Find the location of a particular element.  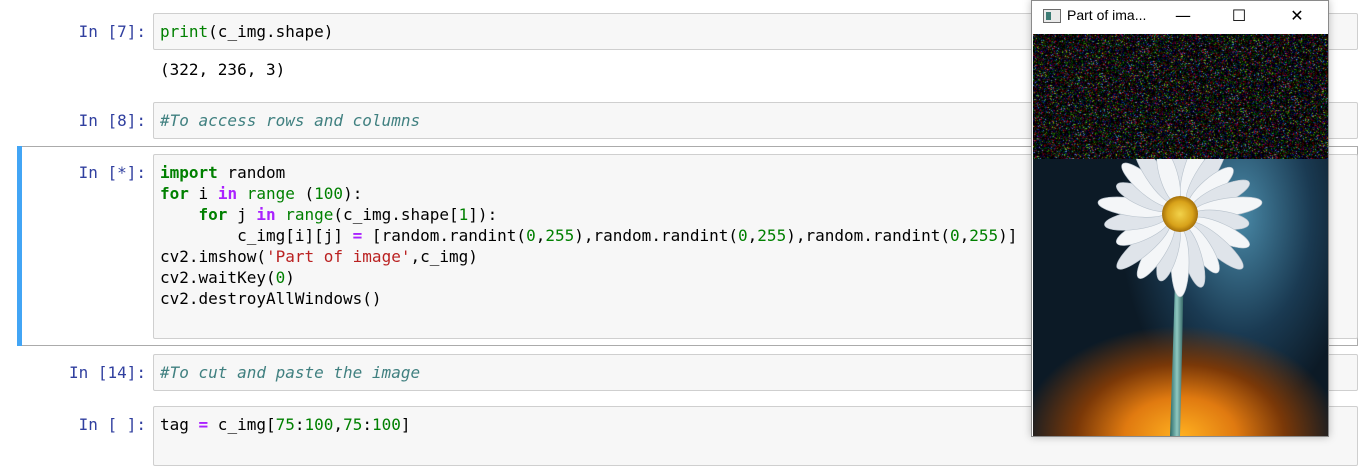

window-titlebar: Part of ima... — ☐ ✕ is located at coordinates (1180, 16).